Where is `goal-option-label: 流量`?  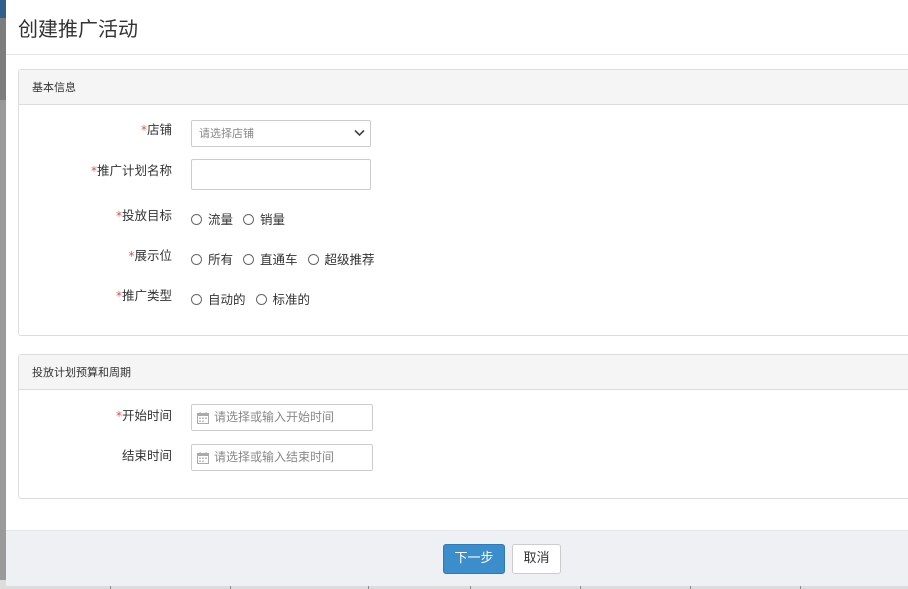 goal-option-label: 流量 is located at coordinates (221, 219).